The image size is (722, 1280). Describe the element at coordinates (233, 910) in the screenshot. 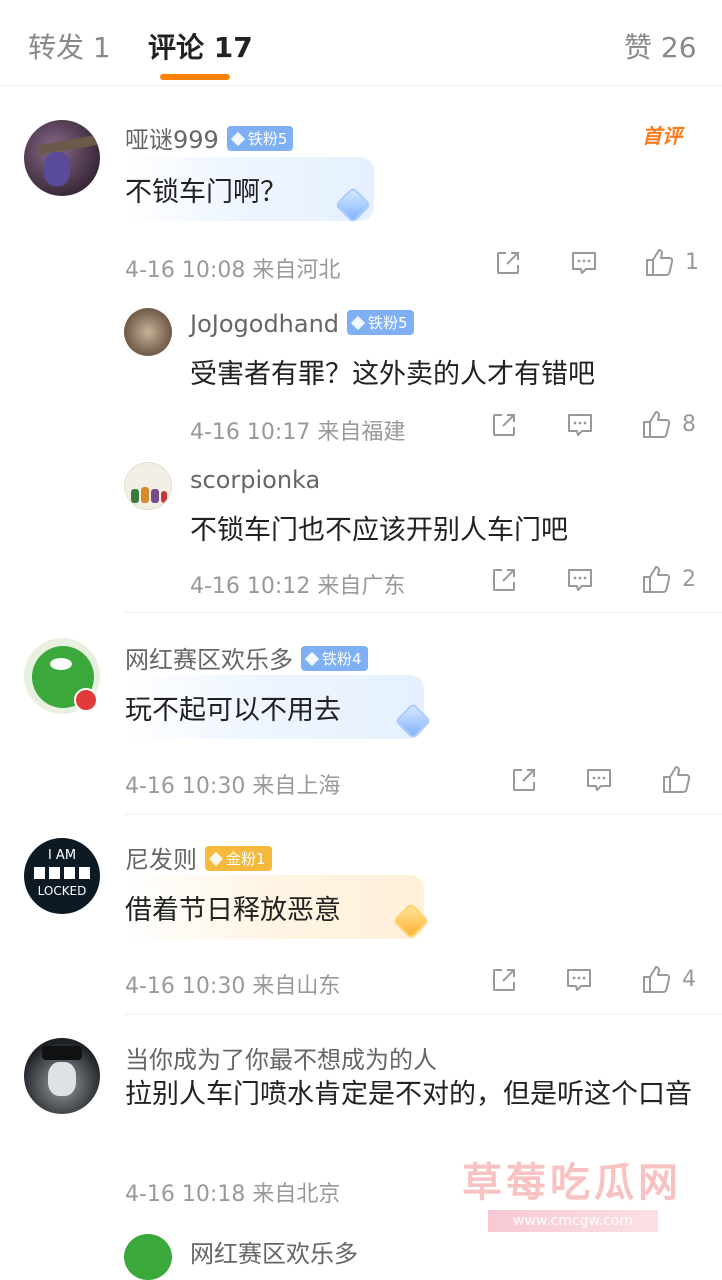

I see `comment-text: 借着节日释放恶意` at that location.